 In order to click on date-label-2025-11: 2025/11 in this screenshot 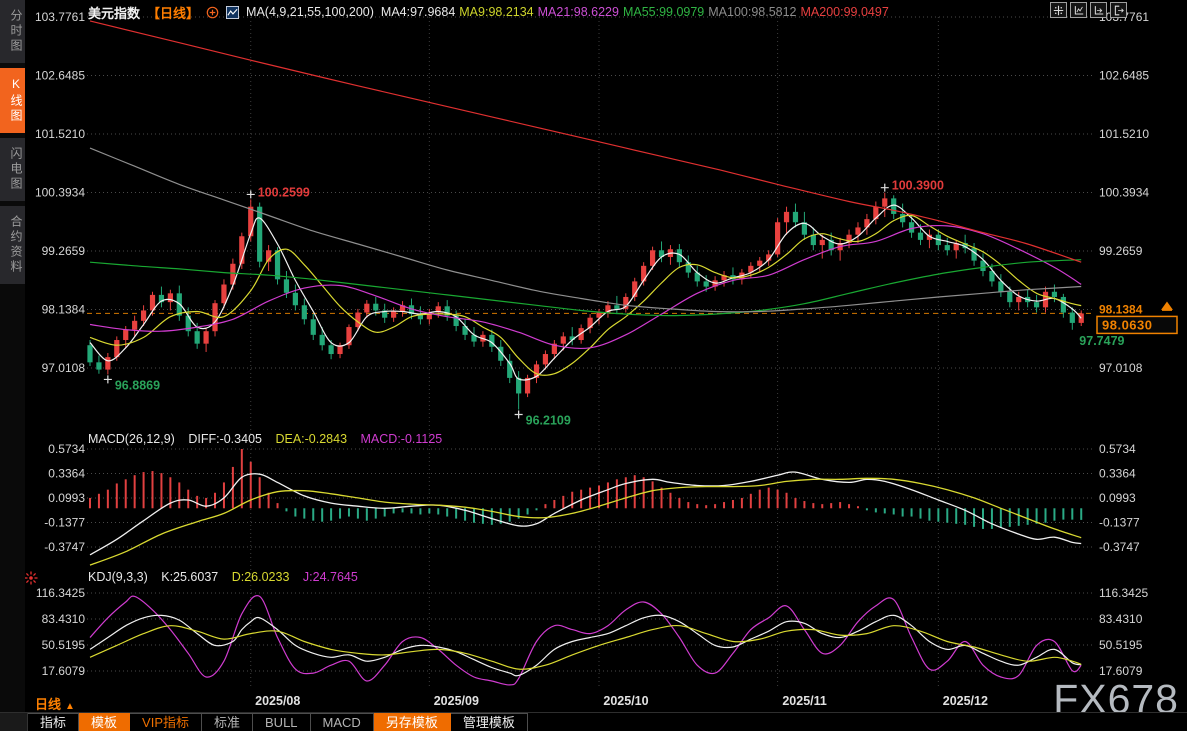, I will do `click(804, 701)`.